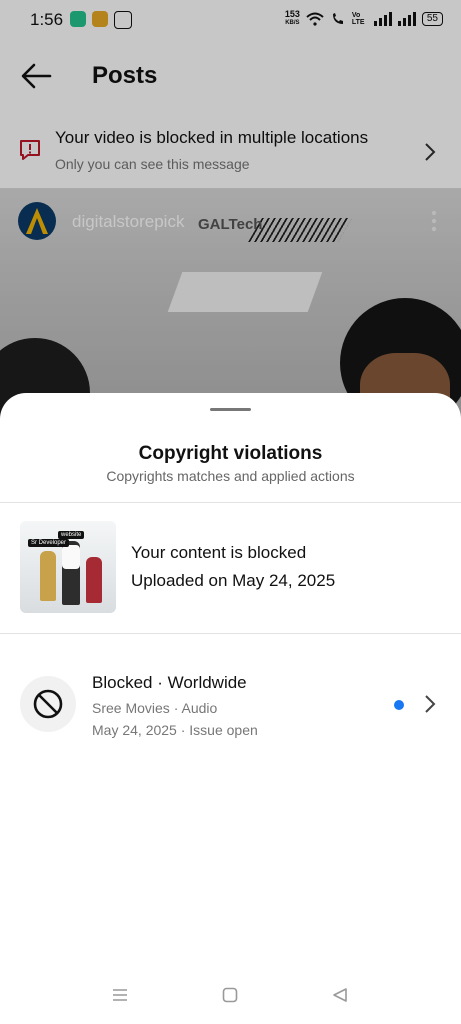  What do you see at coordinates (430, 704) in the screenshot?
I see `chevron-right-icon` at bounding box center [430, 704].